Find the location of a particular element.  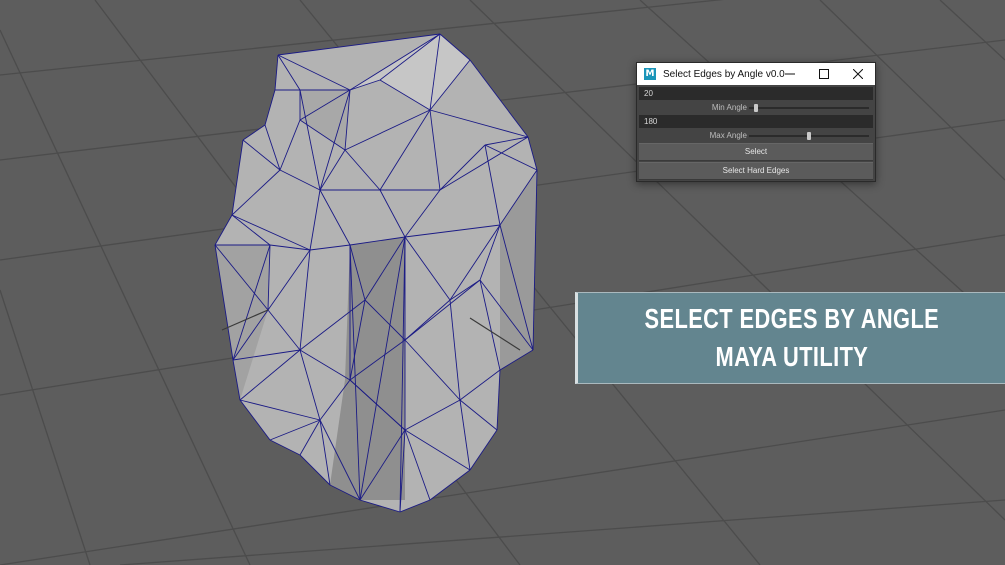

min-angle-row: Min Angle is located at coordinates (756, 107).